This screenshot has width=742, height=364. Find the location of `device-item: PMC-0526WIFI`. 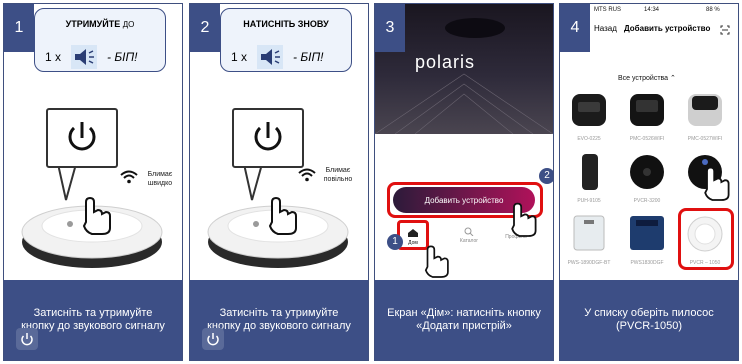

device-item: PMC-0526WIFI is located at coordinates (647, 115).